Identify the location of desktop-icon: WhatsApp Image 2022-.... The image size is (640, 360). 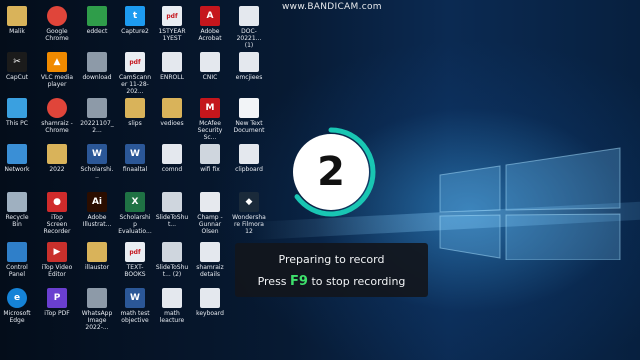
(97, 309).